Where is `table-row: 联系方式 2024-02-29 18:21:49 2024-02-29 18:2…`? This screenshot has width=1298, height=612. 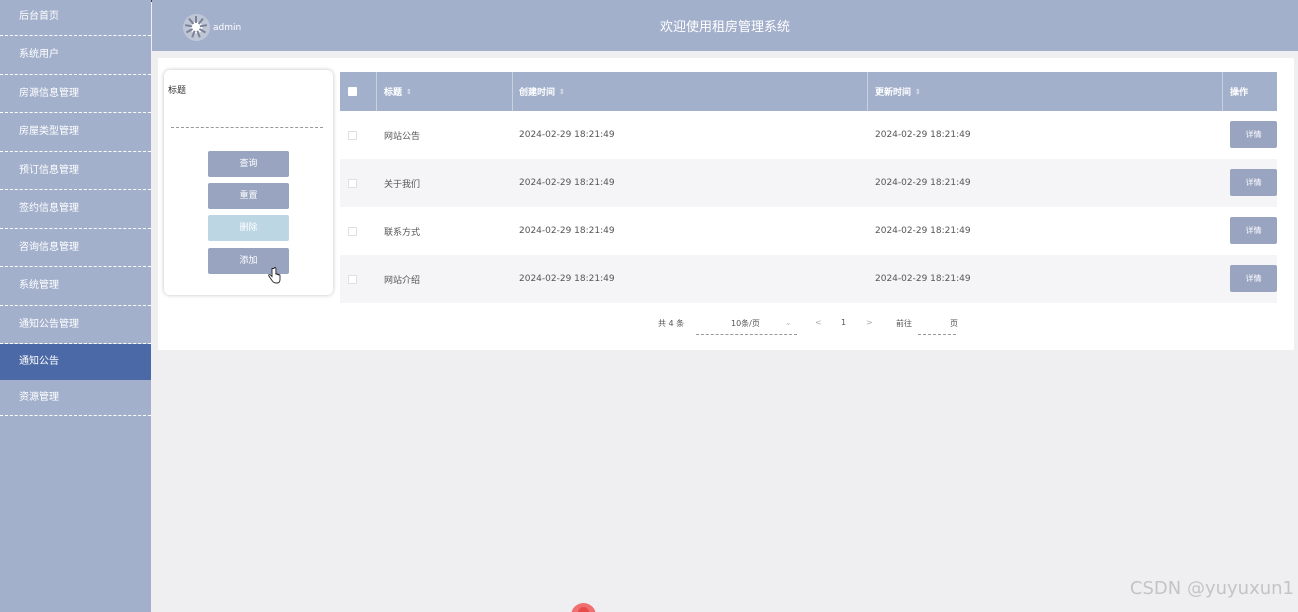 table-row: 联系方式 2024-02-29 18:21:49 2024-02-29 18:2… is located at coordinates (808, 231).